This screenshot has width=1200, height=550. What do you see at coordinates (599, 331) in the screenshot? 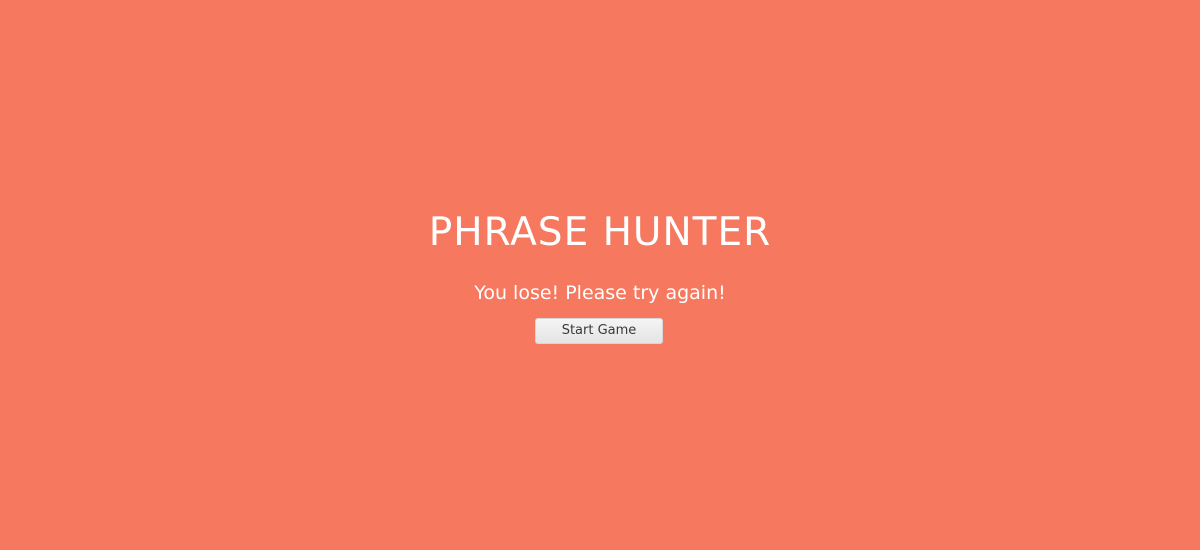
I see `start-game-button: Start Game` at bounding box center [599, 331].